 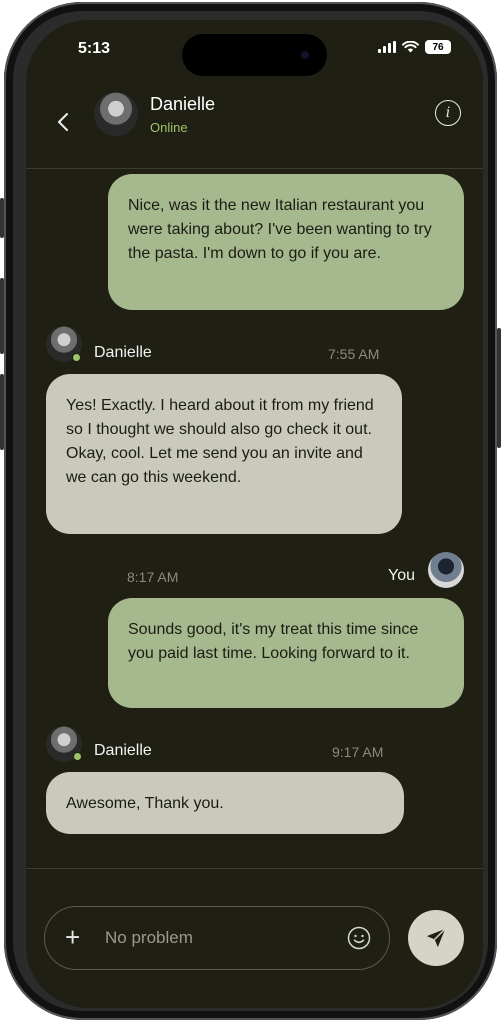 I want to click on wifi-icon, so click(x=410, y=47).